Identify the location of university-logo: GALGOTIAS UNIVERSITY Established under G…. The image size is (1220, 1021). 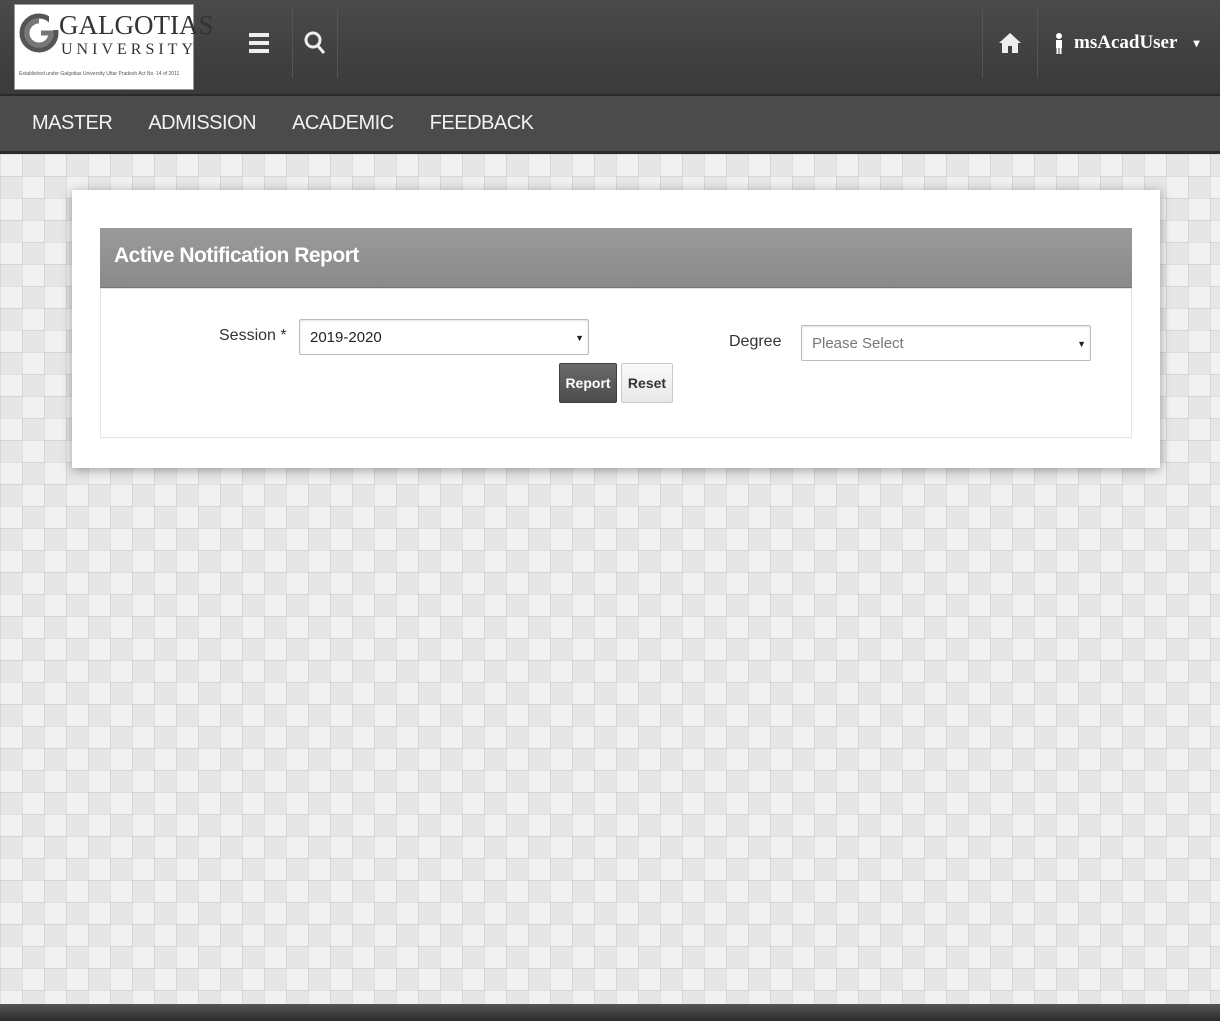
(114, 47).